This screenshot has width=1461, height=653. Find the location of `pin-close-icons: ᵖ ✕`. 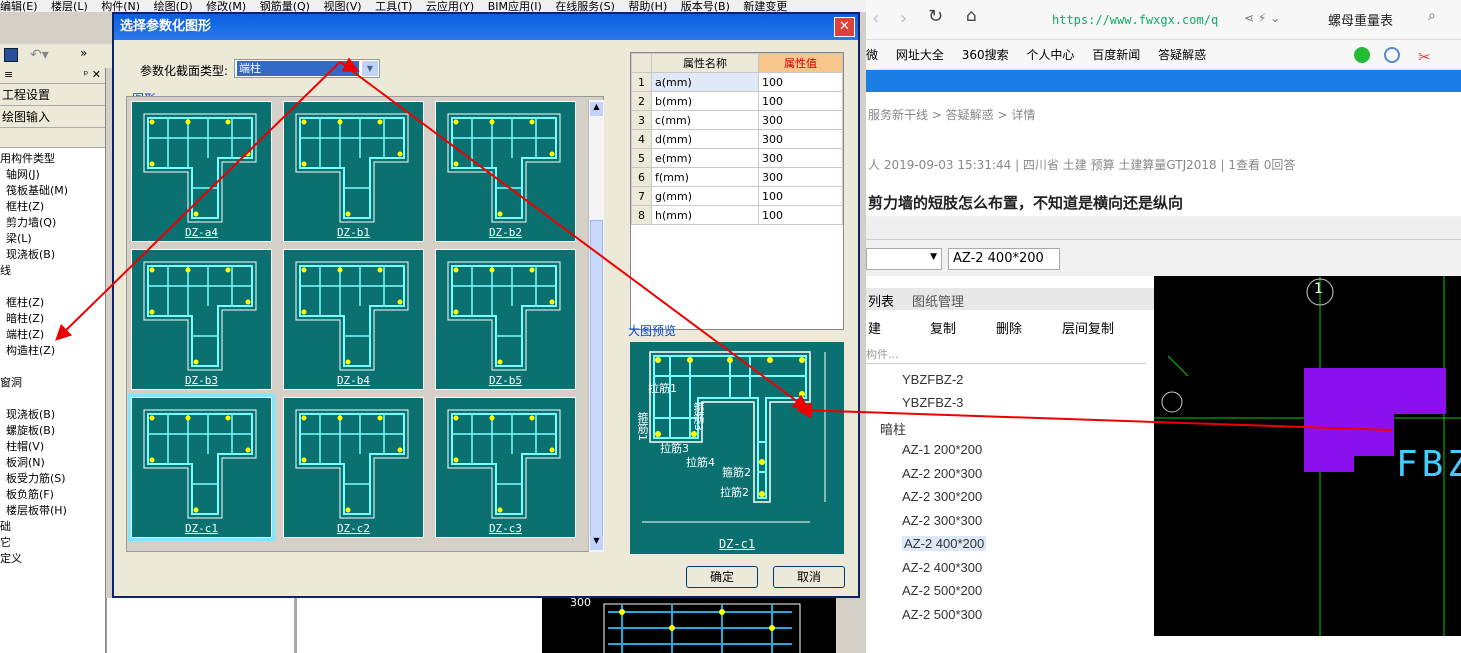

pin-close-icons: ᵖ ✕ is located at coordinates (92, 75).